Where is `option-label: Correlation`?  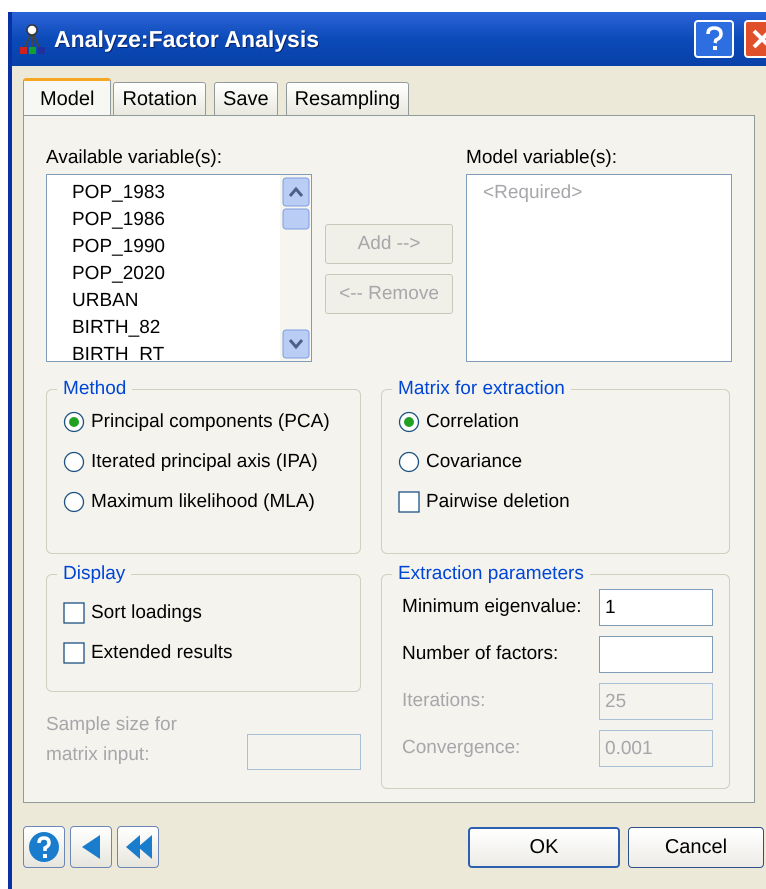 option-label: Correlation is located at coordinates (472, 422).